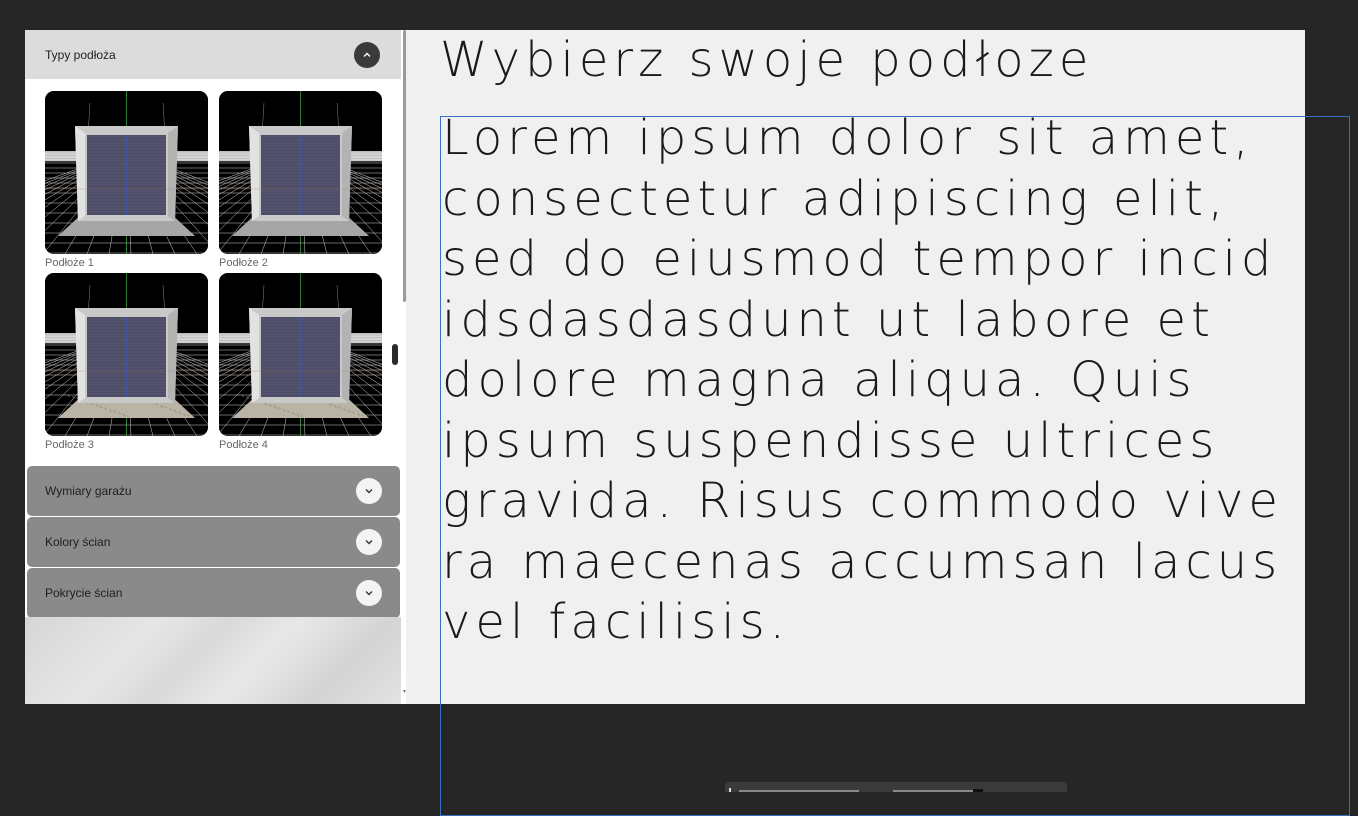 Image resolution: width=1358 pixels, height=816 pixels. What do you see at coordinates (213, 542) in the screenshot?
I see `accordion-header-wall-colors: Kolory ścian` at bounding box center [213, 542].